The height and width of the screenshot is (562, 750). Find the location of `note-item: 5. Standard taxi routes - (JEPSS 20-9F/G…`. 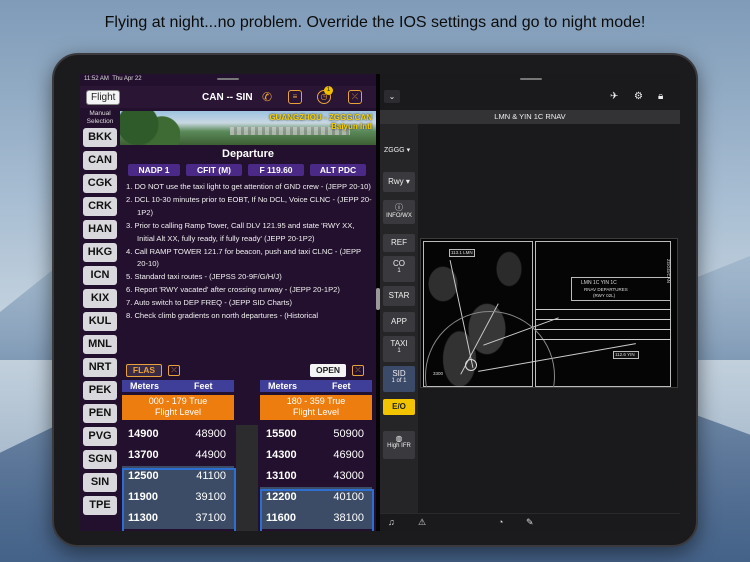

note-item: 5. Standard taxi routes - (JEPSS 20-9F/G… is located at coordinates (204, 277).